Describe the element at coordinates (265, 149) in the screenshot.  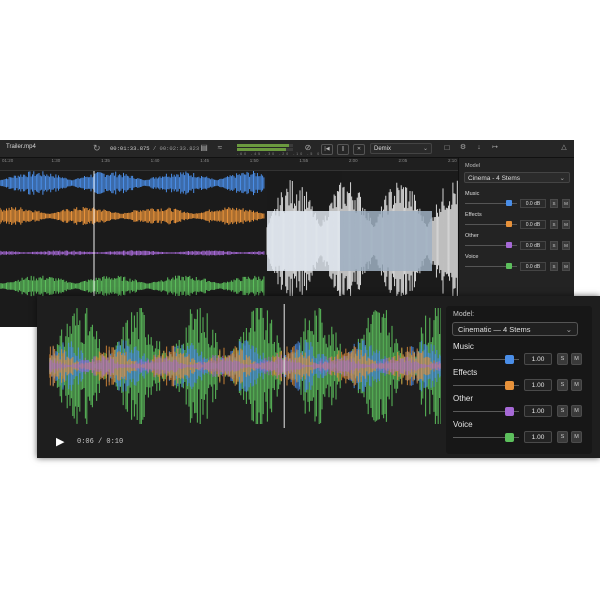
I see `level-meter-right` at that location.